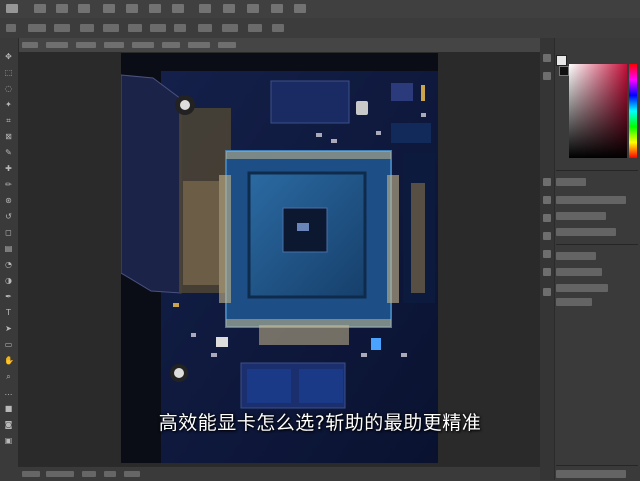 The image size is (640, 481). Describe the element at coordinates (591, 474) in the screenshot. I see `layer-footer-icons` at that location.